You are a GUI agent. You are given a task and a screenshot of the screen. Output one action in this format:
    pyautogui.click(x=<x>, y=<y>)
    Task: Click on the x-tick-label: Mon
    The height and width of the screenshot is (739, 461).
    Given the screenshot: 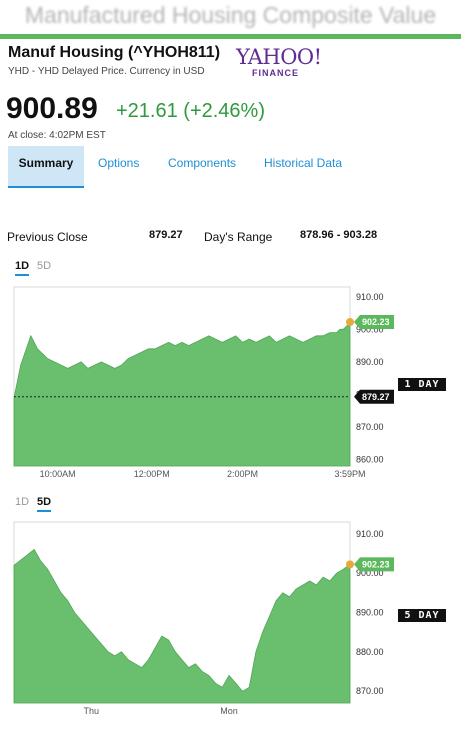 What is the action you would take?
    pyautogui.click(x=229, y=711)
    